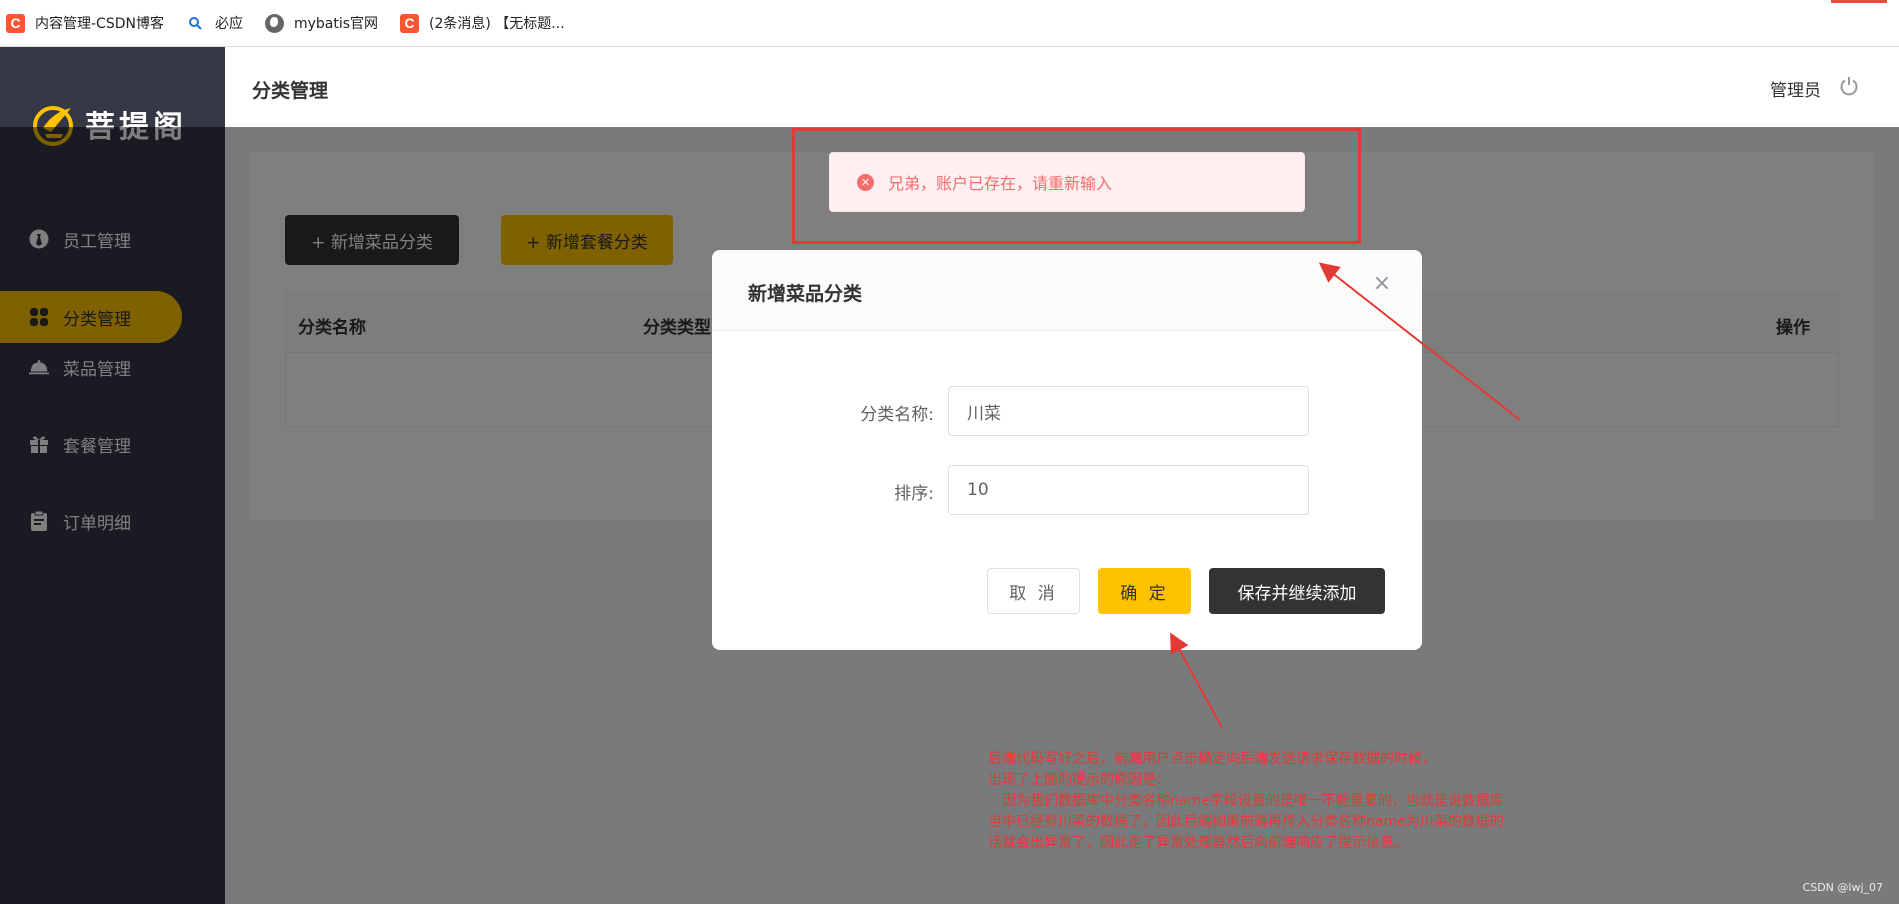 This screenshot has height=904, width=1899. I want to click on bookmark-label: 内容管理-CSDN博客, so click(99, 24).